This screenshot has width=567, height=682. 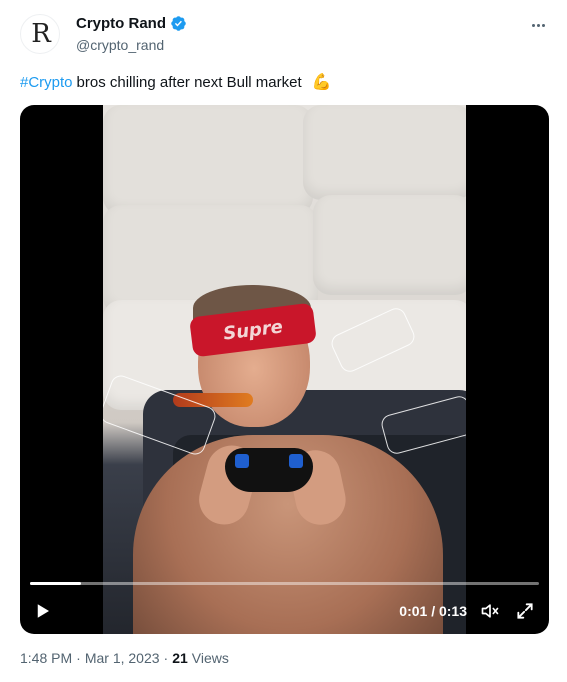 What do you see at coordinates (284, 611) in the screenshot?
I see `video-controls: 0:01 / 0:13` at bounding box center [284, 611].